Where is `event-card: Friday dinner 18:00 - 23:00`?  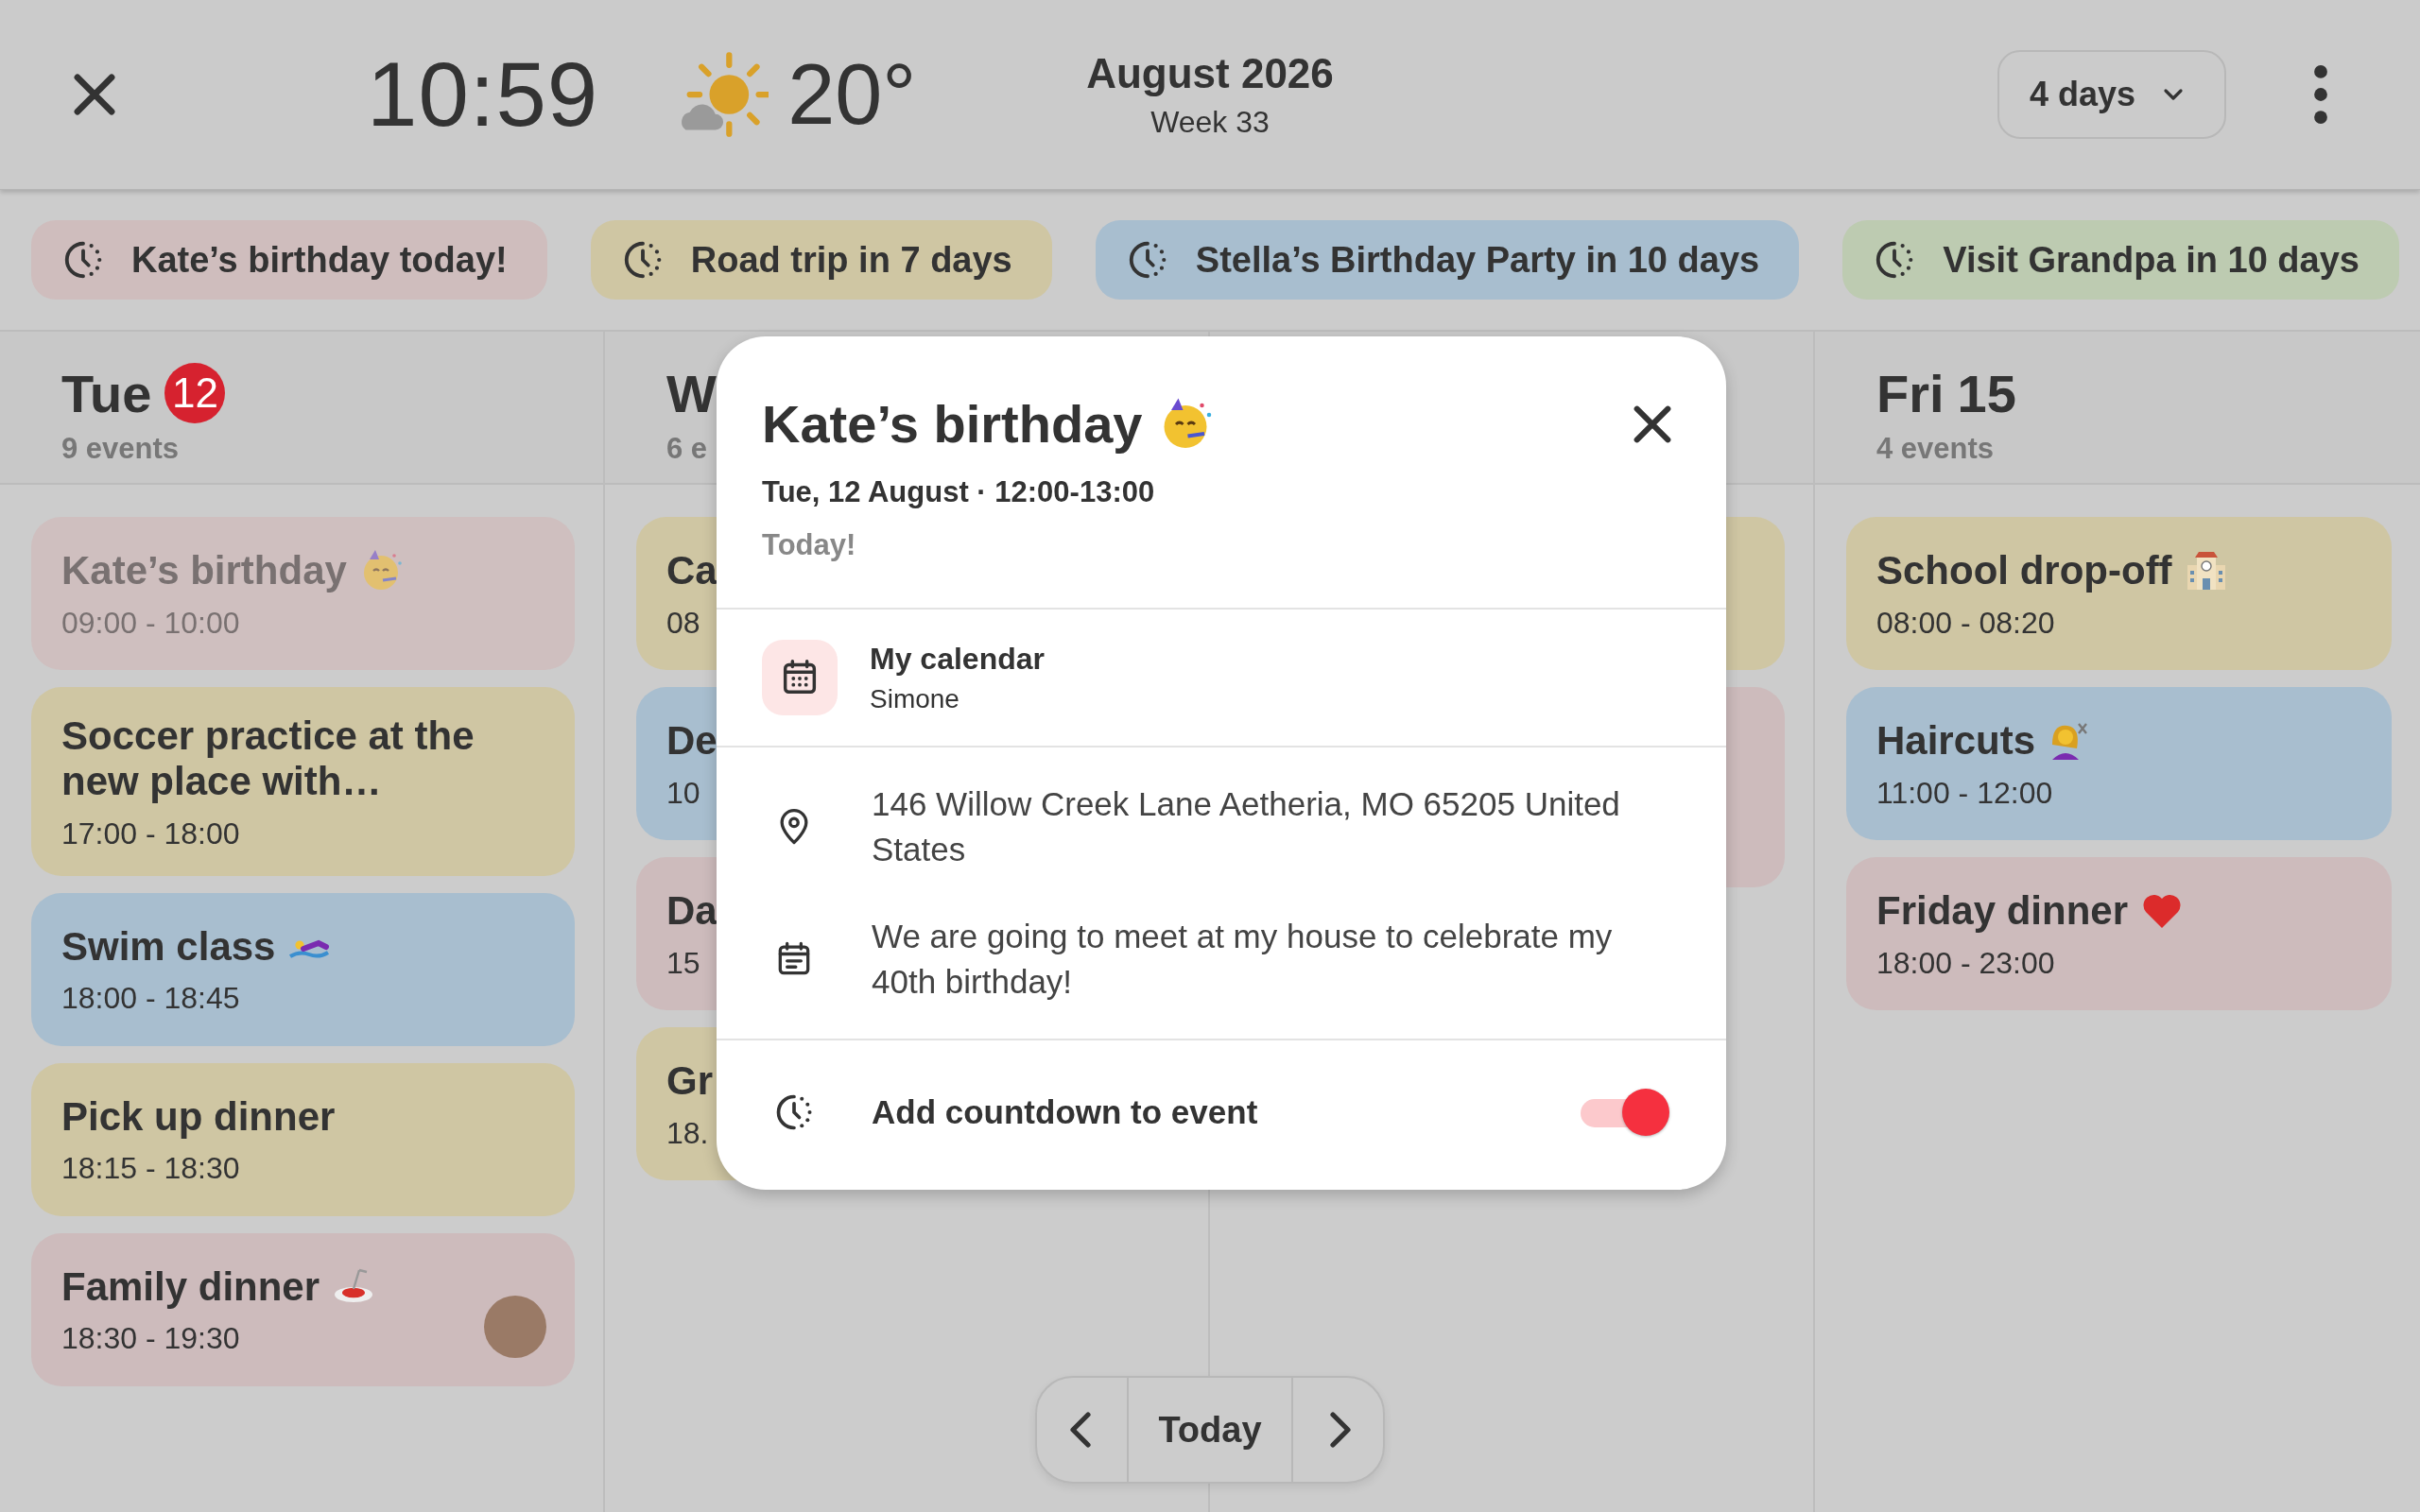 event-card: Friday dinner 18:00 - 23:00 is located at coordinates (2119, 933).